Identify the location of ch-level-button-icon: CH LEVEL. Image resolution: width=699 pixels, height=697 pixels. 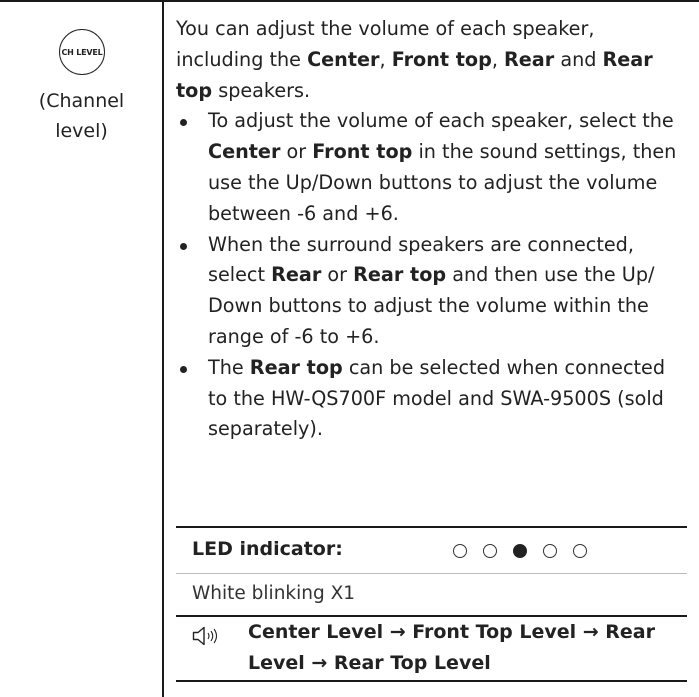
(82, 52).